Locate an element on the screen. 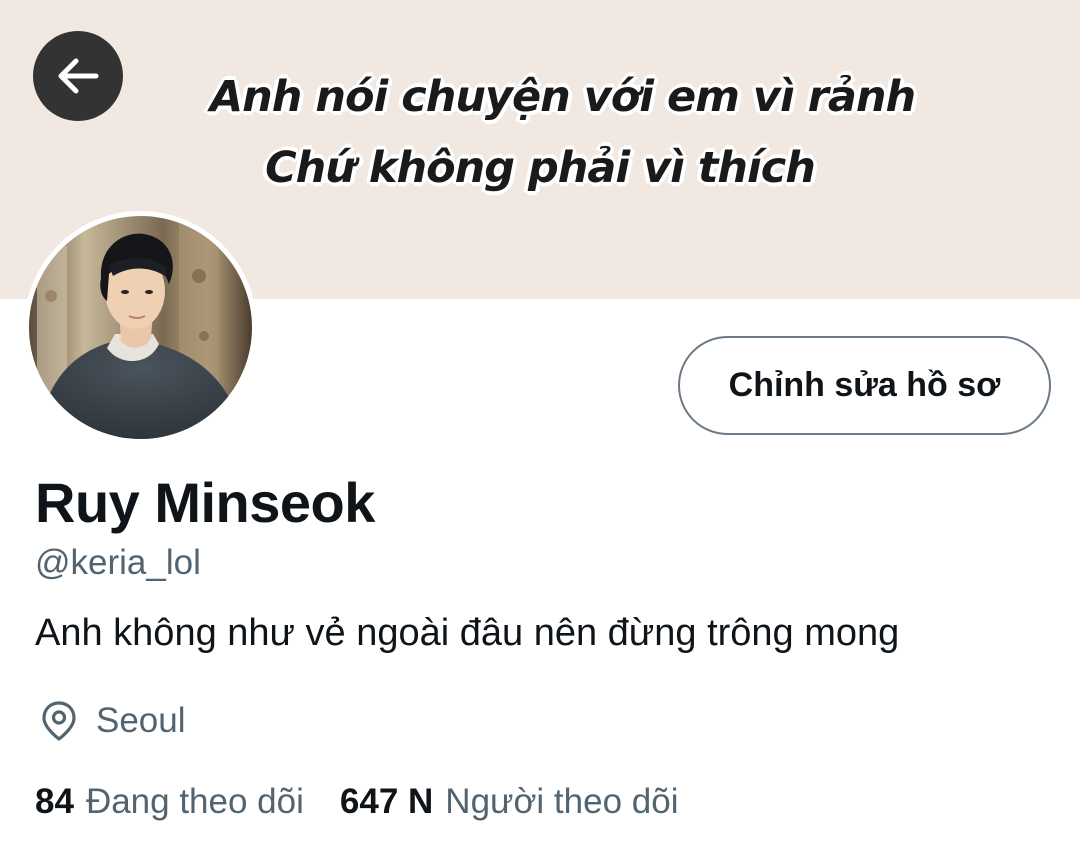  banner-caption-line-2: Chứ không phải vì thích is located at coordinates (540, 168).